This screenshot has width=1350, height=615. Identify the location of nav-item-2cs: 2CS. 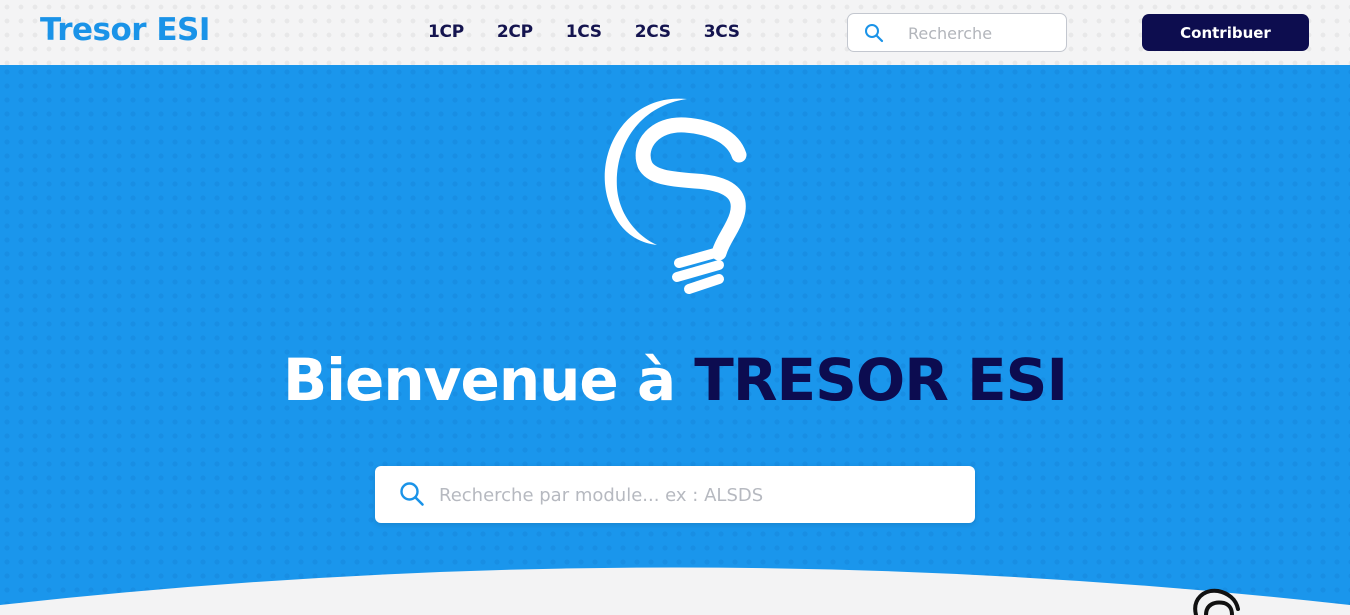
(653, 32).